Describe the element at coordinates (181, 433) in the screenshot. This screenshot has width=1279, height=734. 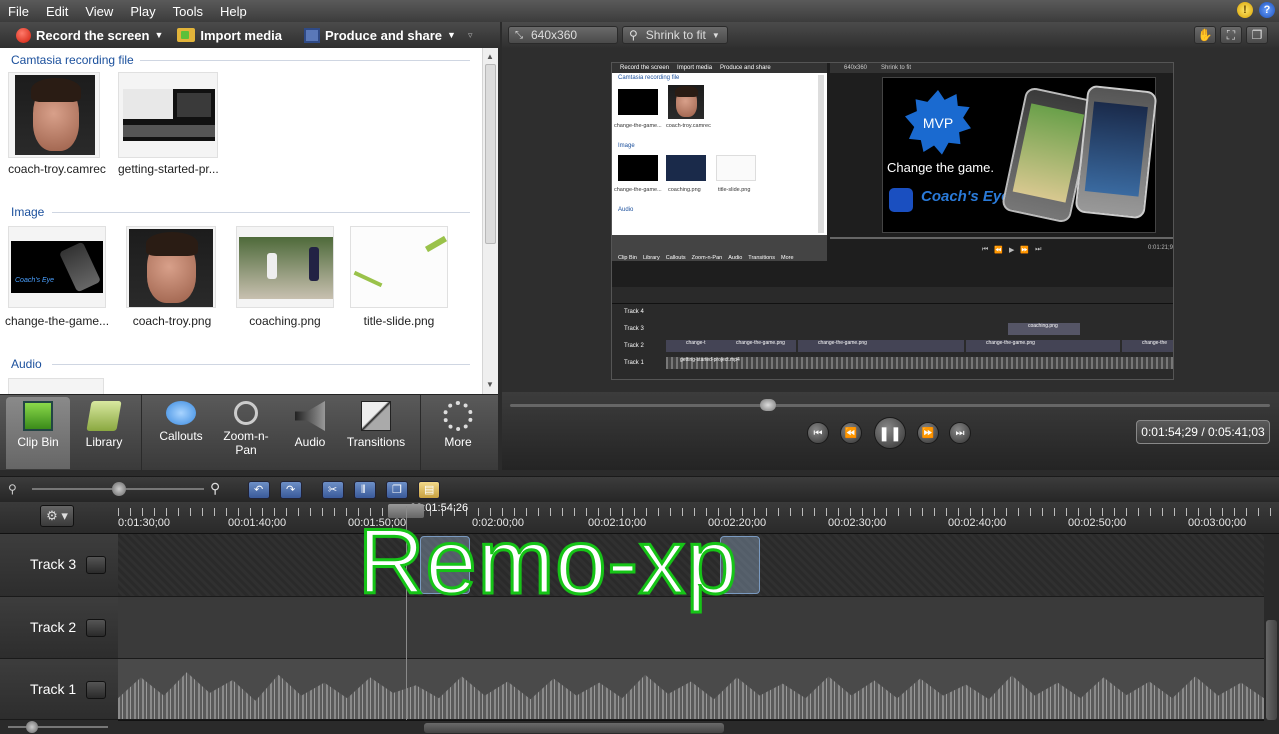
I see `tab-callouts: Callouts` at that location.